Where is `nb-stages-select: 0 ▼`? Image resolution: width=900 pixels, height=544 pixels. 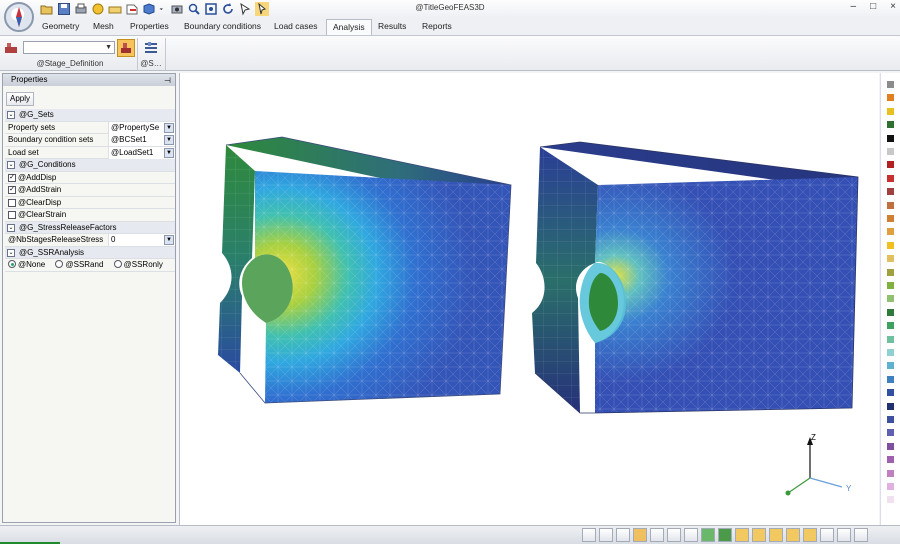
nb-stages-select: 0 ▼ is located at coordinates (141, 240).